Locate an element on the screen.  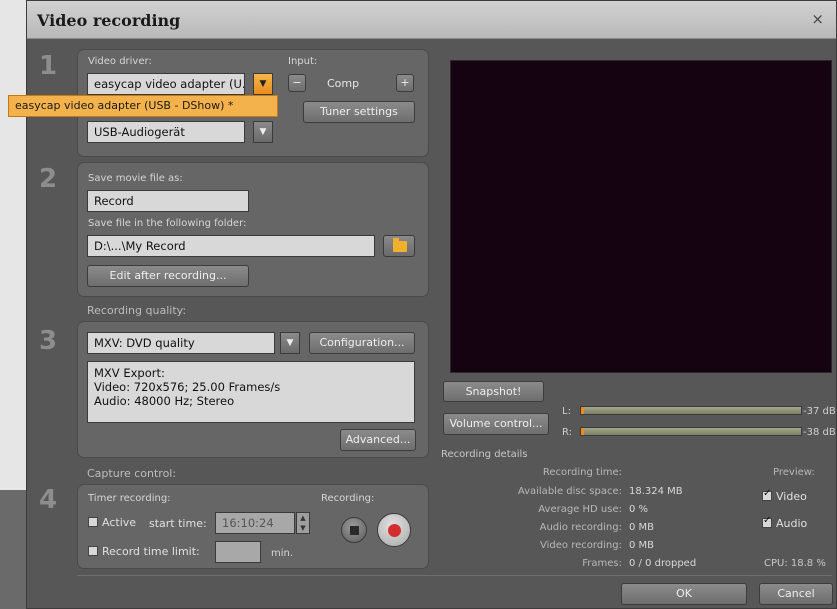
save-as-label: Save movie file as: is located at coordinates (135, 178).